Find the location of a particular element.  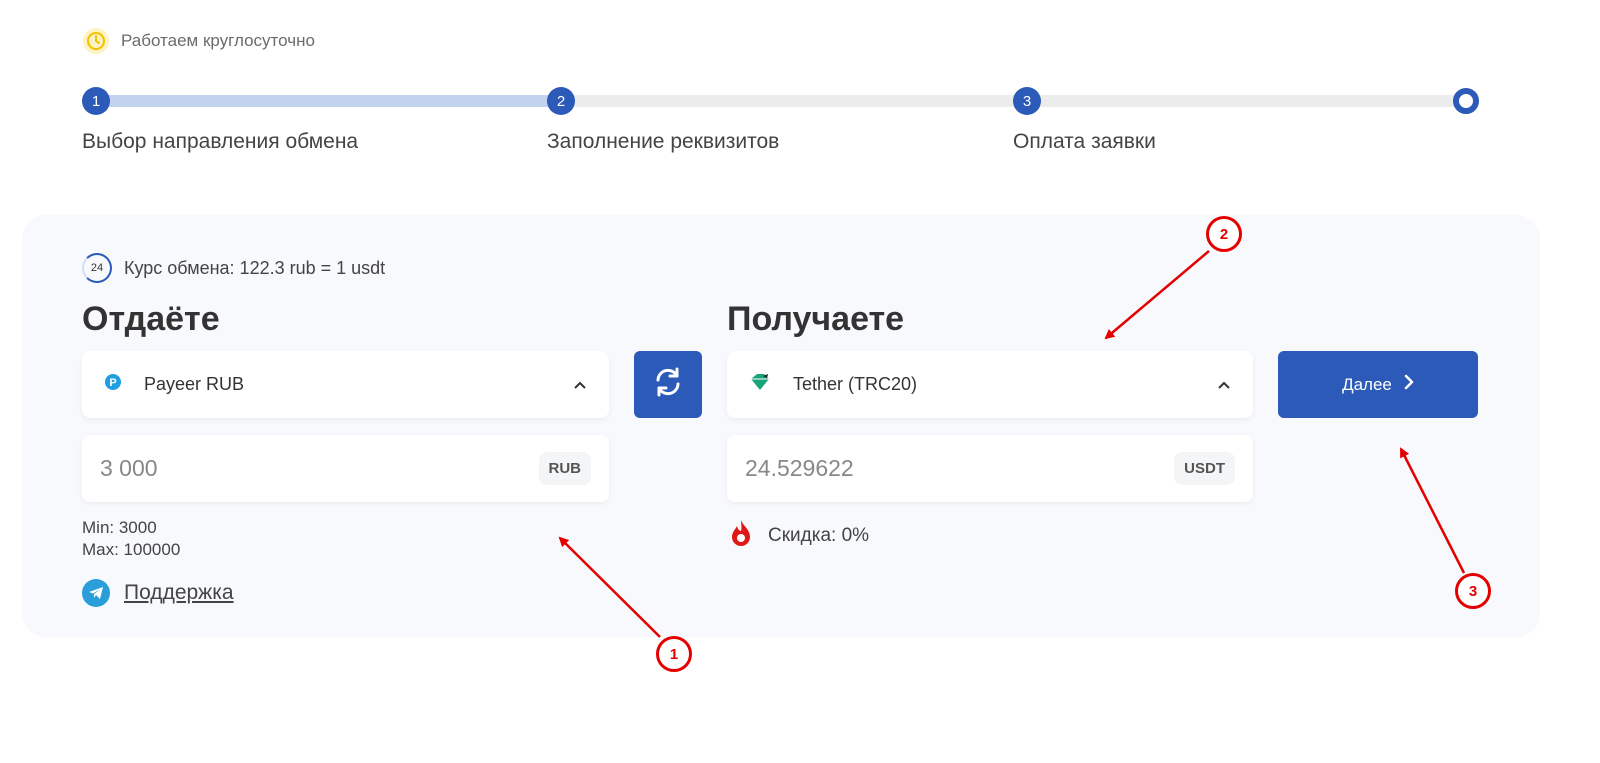

support-link-row: Поддержка is located at coordinates (158, 593).